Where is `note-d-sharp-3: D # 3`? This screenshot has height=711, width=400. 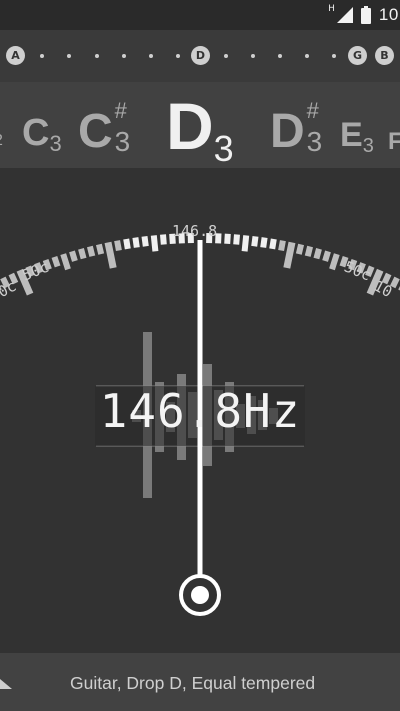 note-d-sharp-3: D # 3 is located at coordinates (297, 128).